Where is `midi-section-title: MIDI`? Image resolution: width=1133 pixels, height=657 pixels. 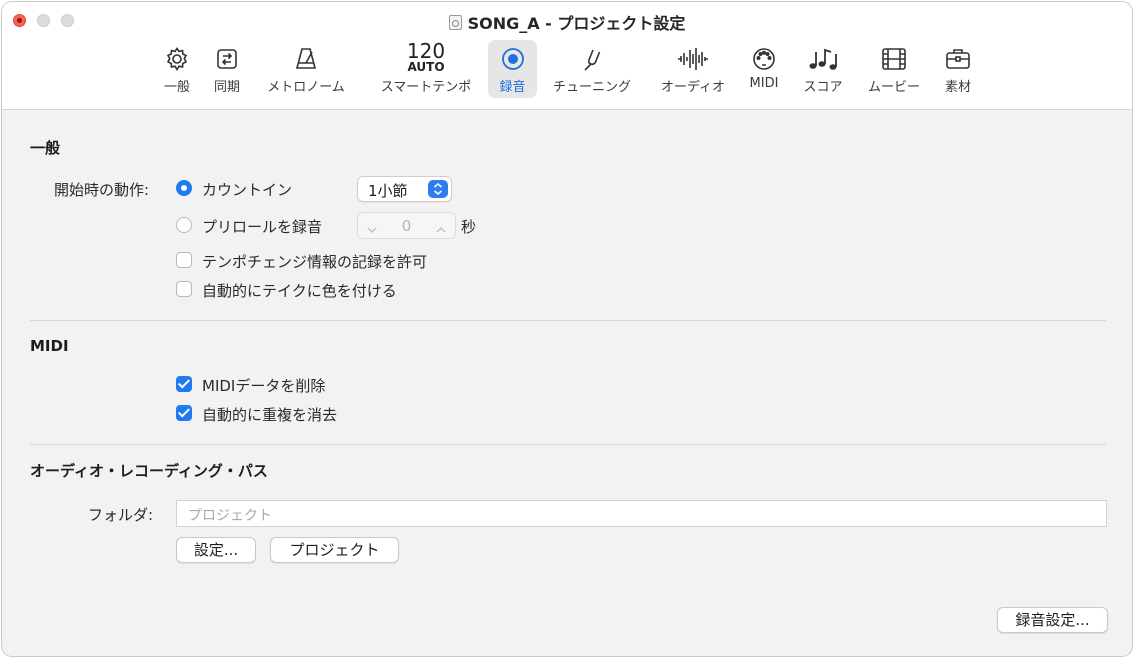 midi-section-title: MIDI is located at coordinates (49, 346).